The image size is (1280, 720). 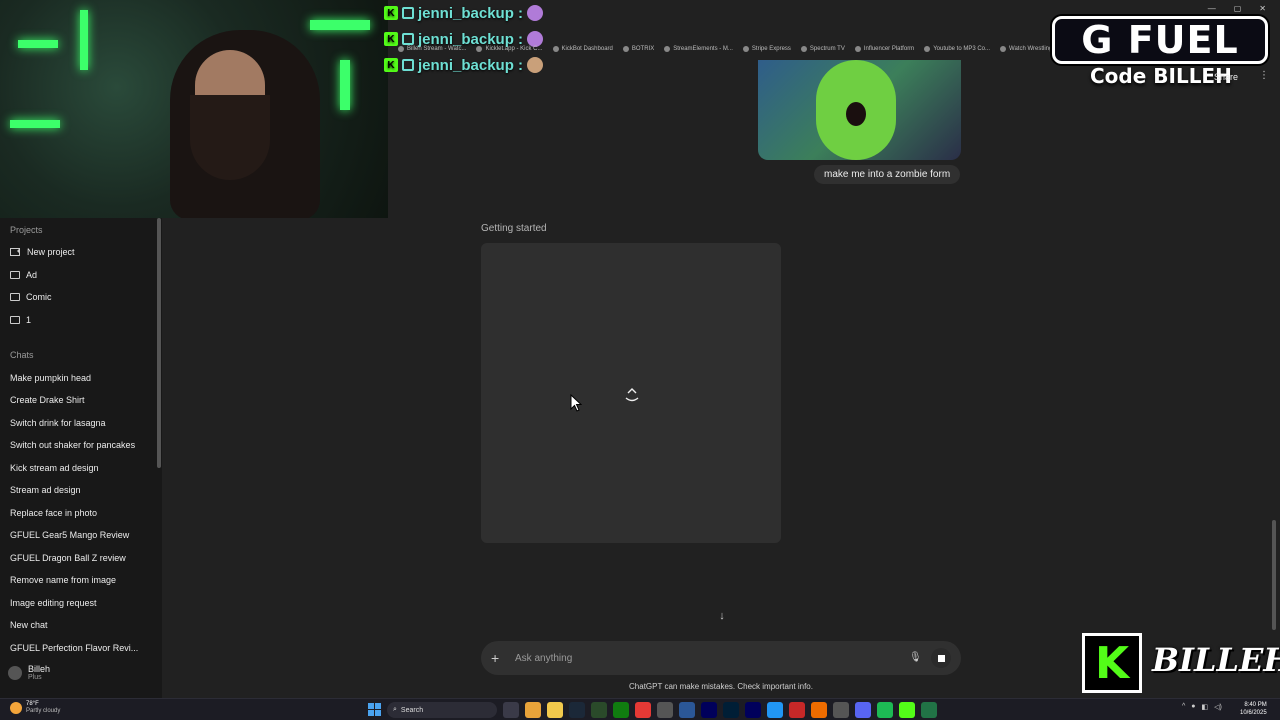 I want to click on excel-icon, so click(x=929, y=710).